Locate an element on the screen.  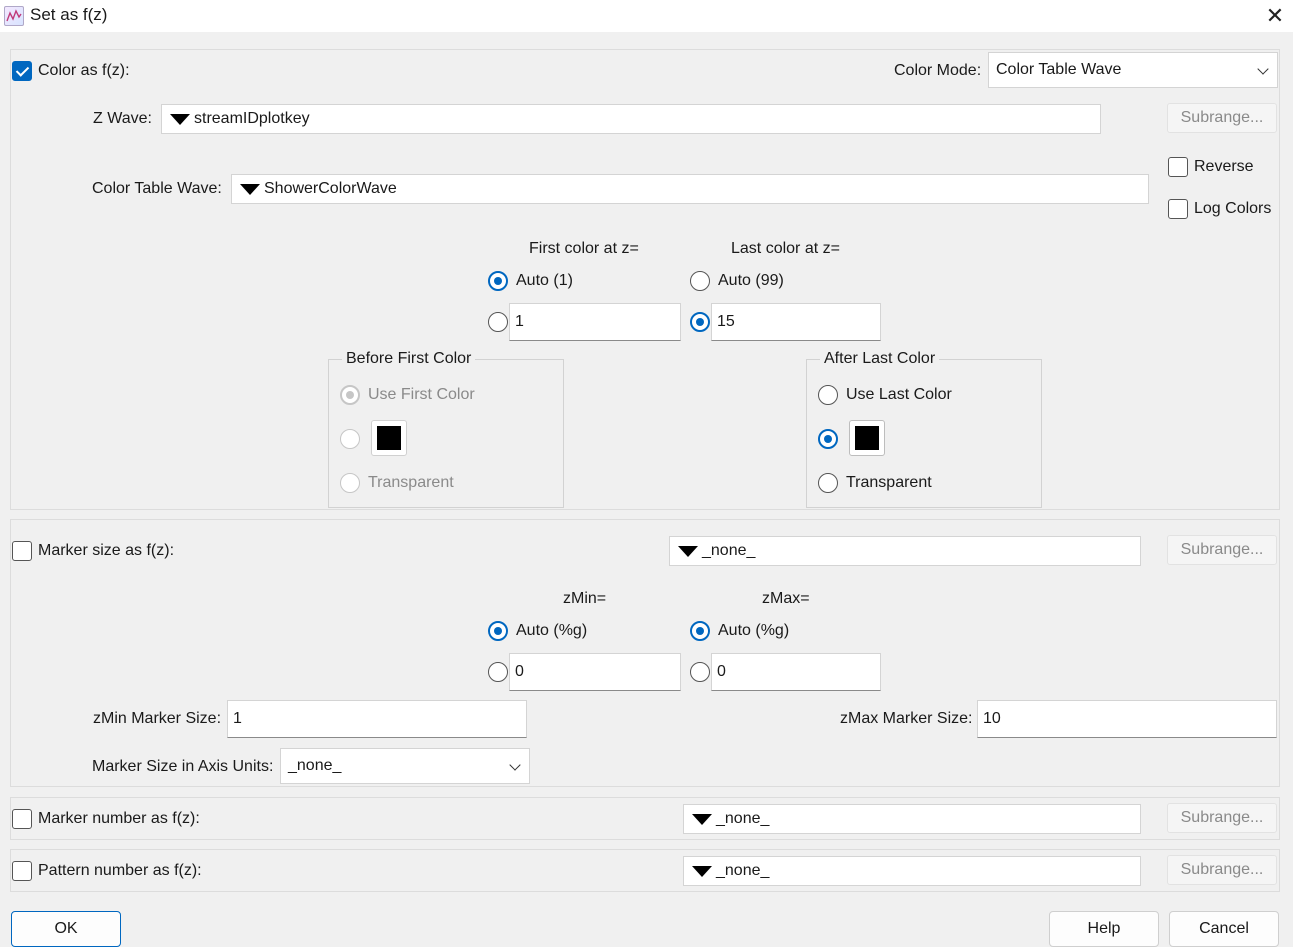
marker-size-checkbox is located at coordinates (22, 551).